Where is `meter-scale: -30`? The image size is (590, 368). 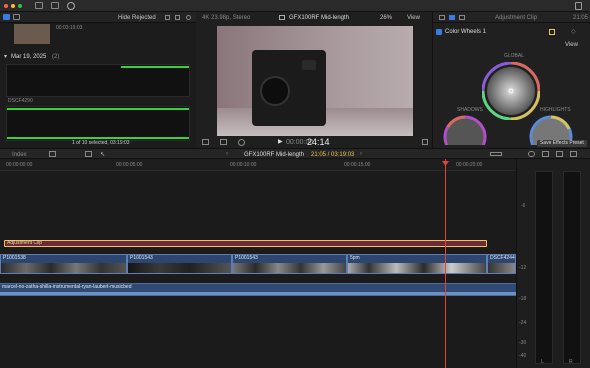 meter-scale: -30 is located at coordinates (523, 343).